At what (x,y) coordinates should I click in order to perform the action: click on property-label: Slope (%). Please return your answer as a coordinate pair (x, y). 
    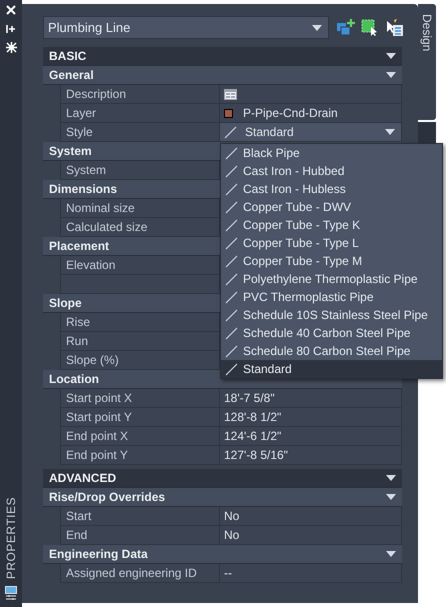
    Looking at the image, I should click on (140, 360).